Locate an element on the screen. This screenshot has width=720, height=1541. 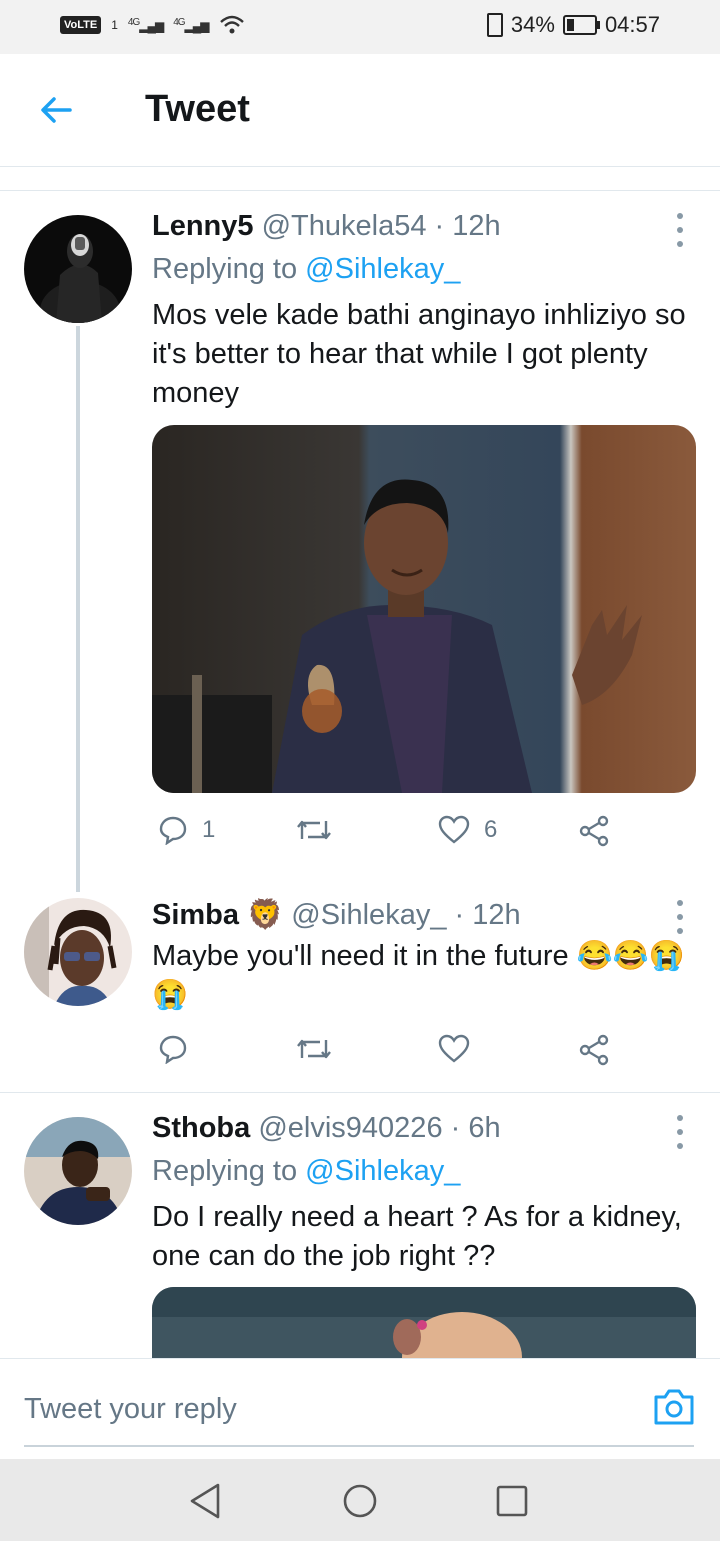
handle: @Sihlekay_ is located at coordinates (368, 915).